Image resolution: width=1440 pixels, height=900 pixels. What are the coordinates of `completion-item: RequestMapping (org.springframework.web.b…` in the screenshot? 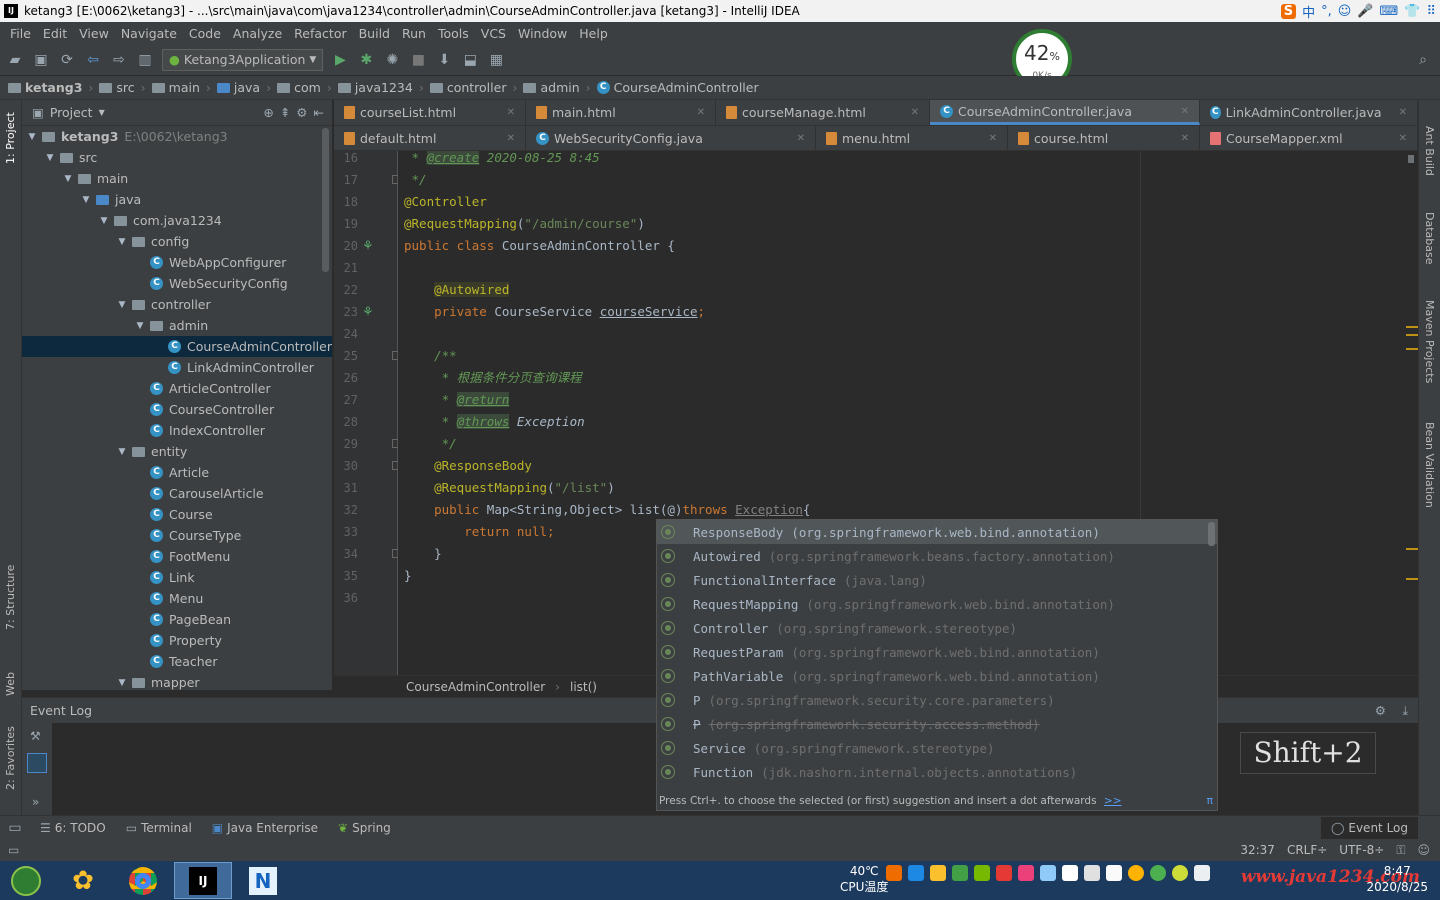 It's located at (937, 604).